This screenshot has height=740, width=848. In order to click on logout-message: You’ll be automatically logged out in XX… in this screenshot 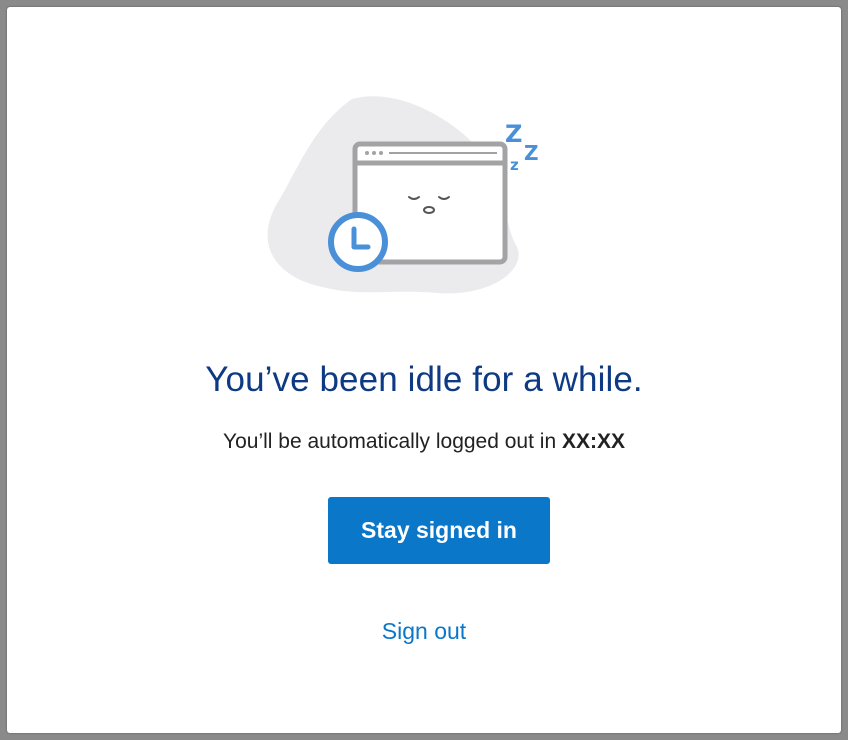, I will do `click(424, 442)`.